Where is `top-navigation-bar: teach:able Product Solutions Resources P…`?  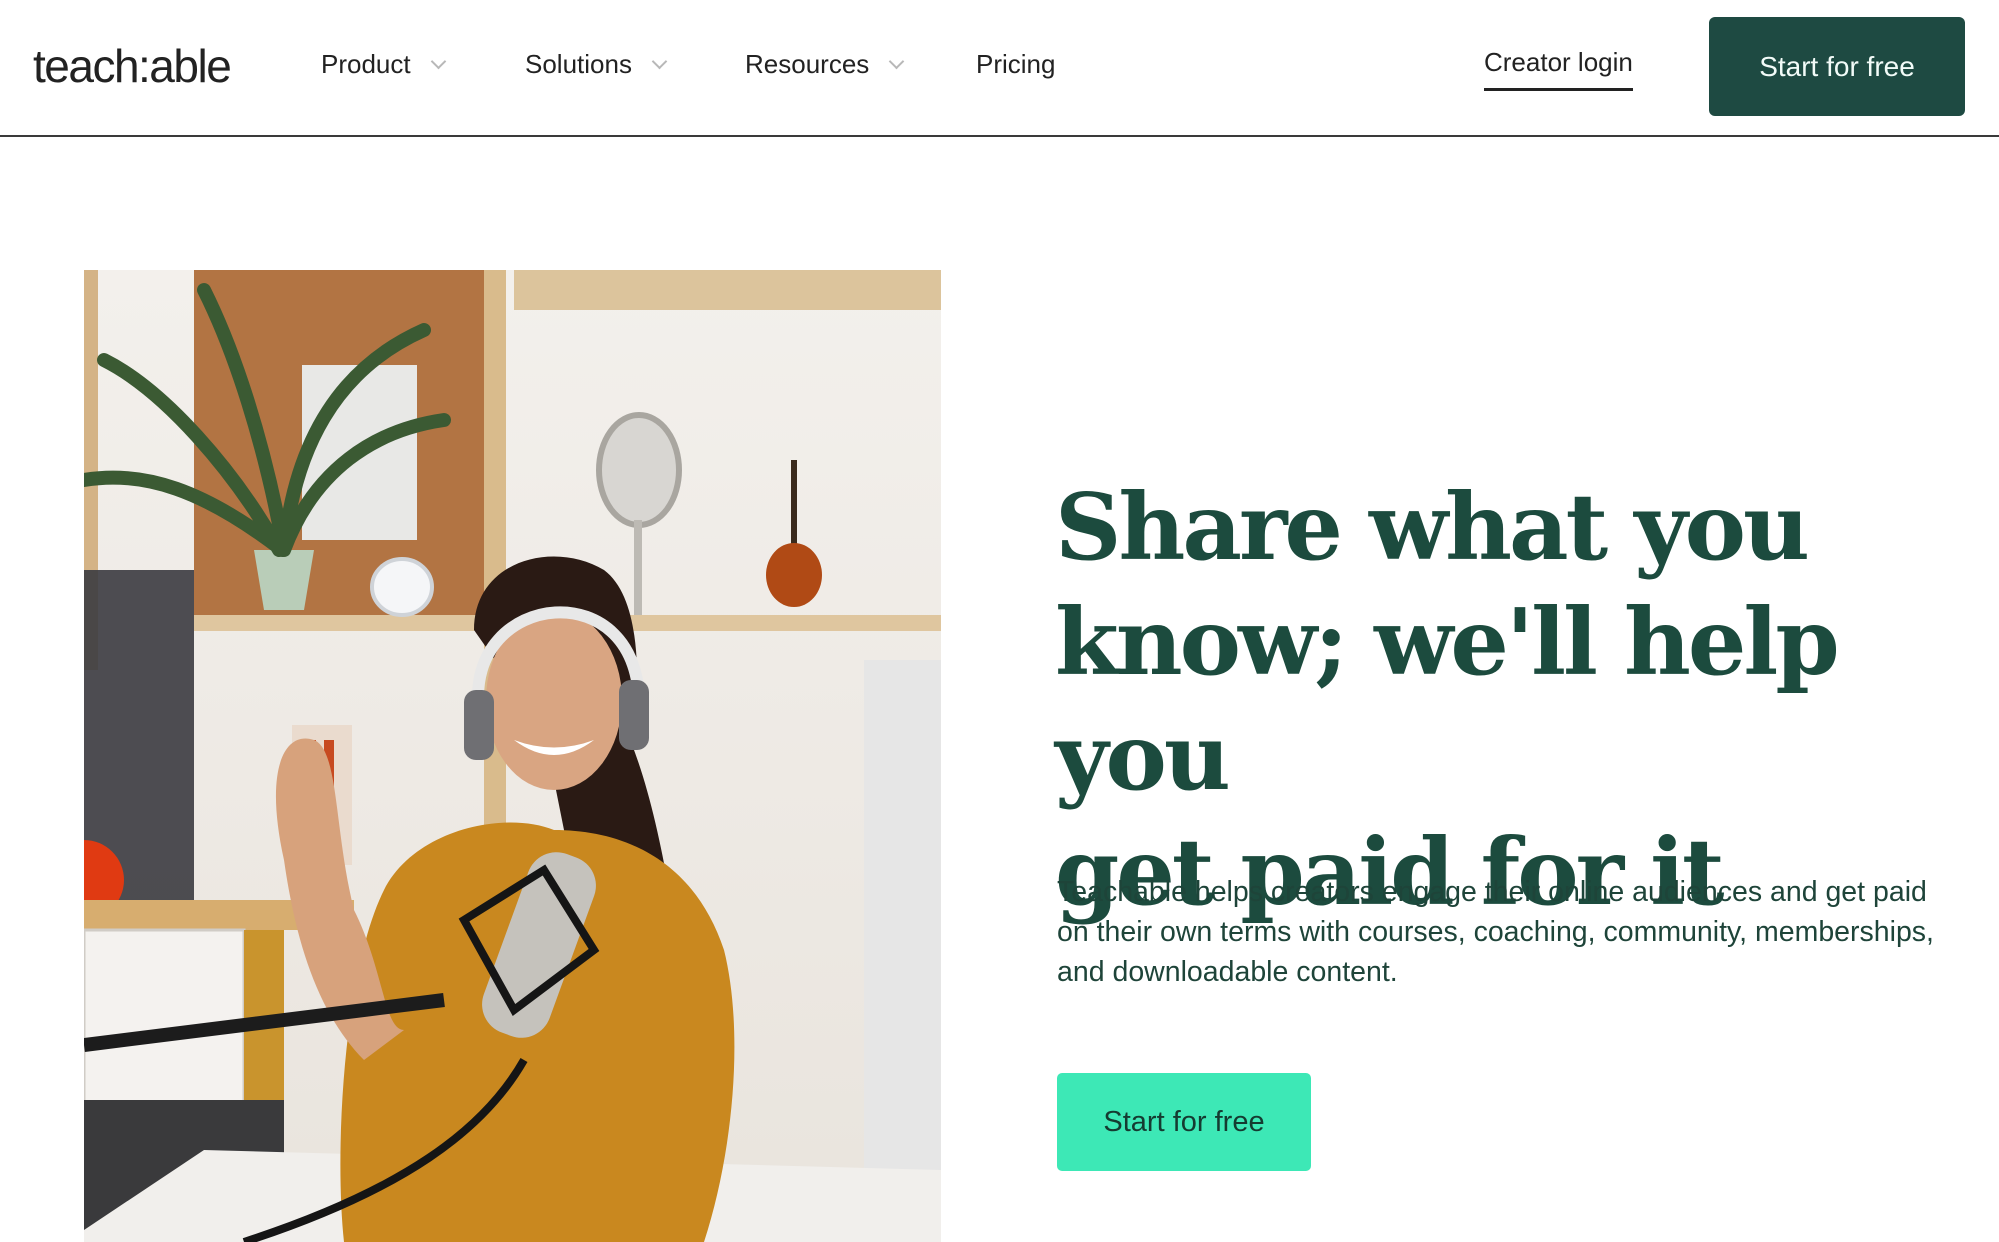 top-navigation-bar: teach:able Product Solutions Resources P… is located at coordinates (999, 68).